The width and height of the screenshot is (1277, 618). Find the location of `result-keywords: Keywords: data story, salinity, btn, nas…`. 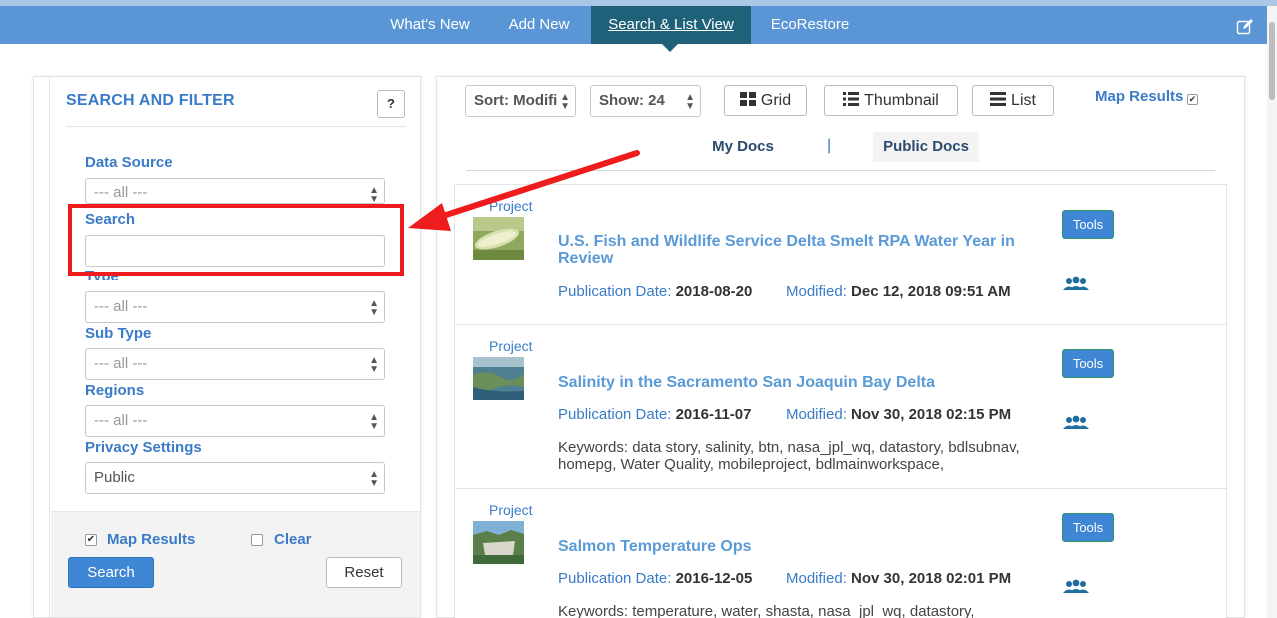

result-keywords: Keywords: data story, salinity, btn, nas… is located at coordinates (789, 456).